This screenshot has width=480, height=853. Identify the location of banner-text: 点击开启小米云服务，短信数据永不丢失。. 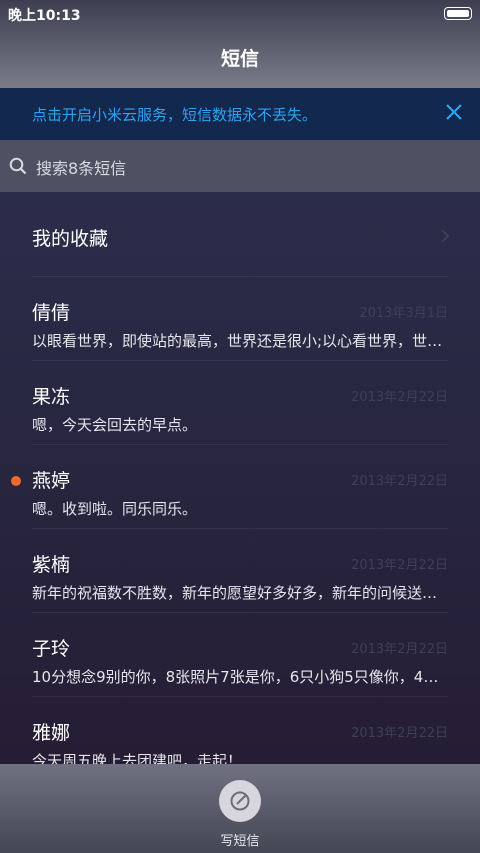
(174, 114).